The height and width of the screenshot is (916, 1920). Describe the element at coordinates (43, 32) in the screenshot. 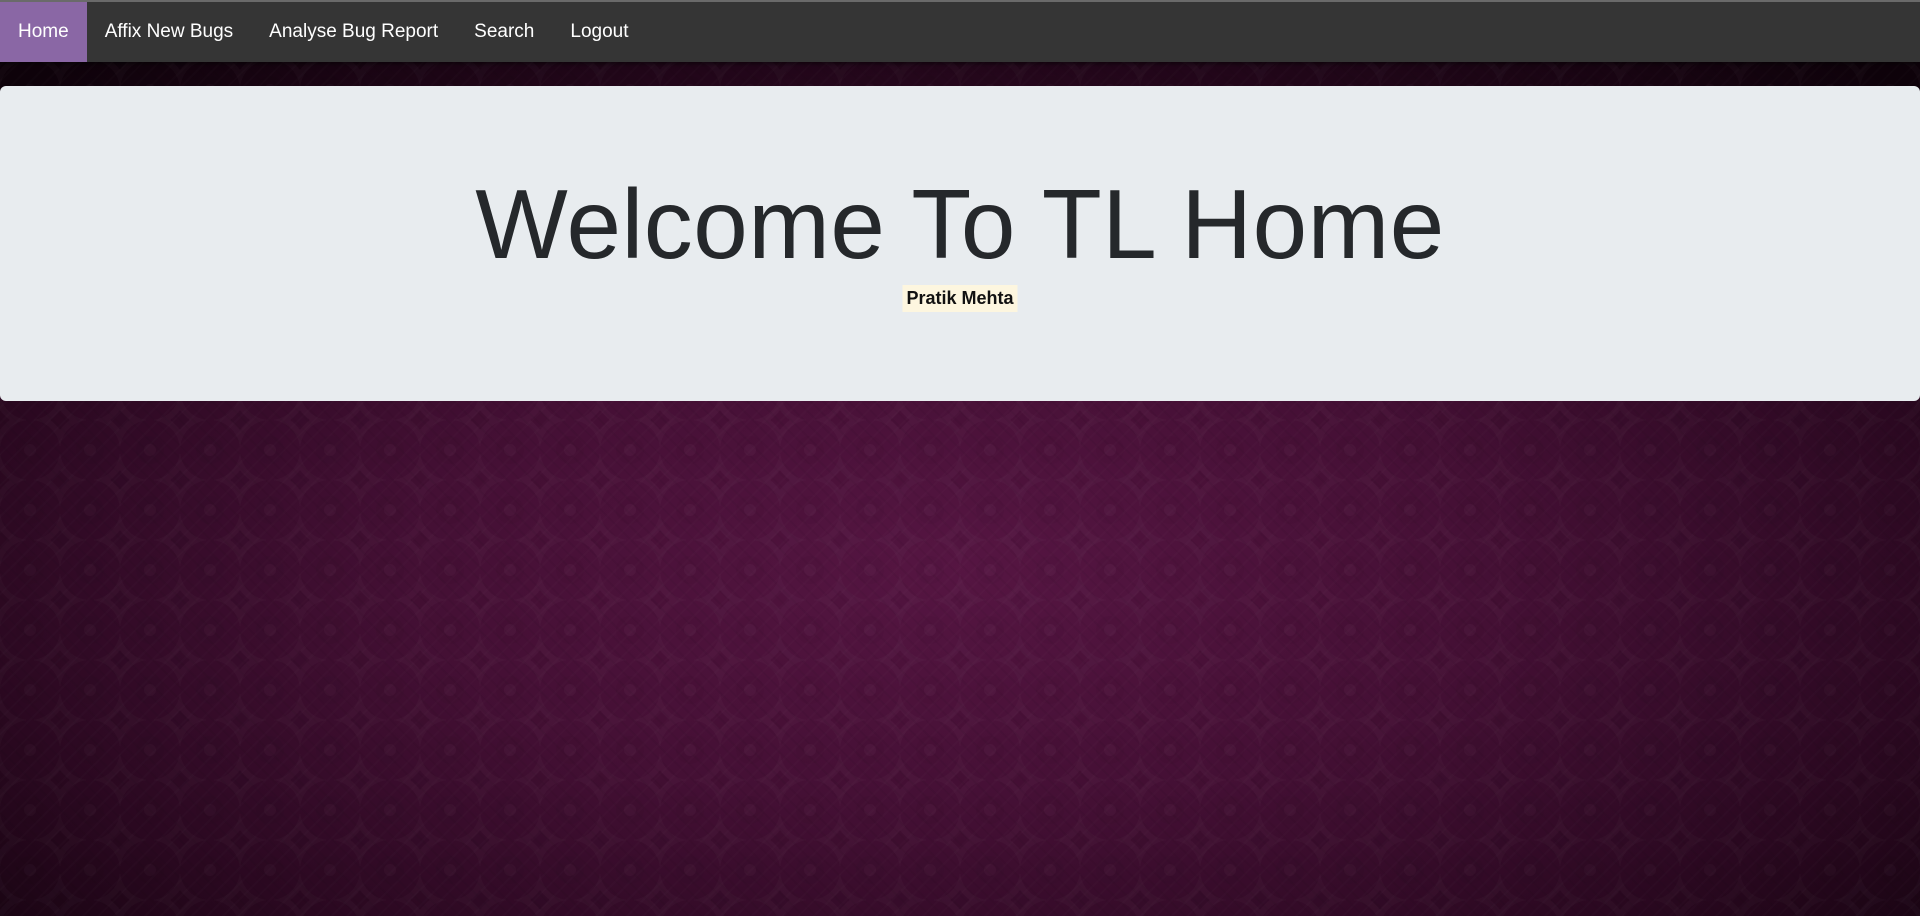

I see `nav-item-home: Home` at that location.